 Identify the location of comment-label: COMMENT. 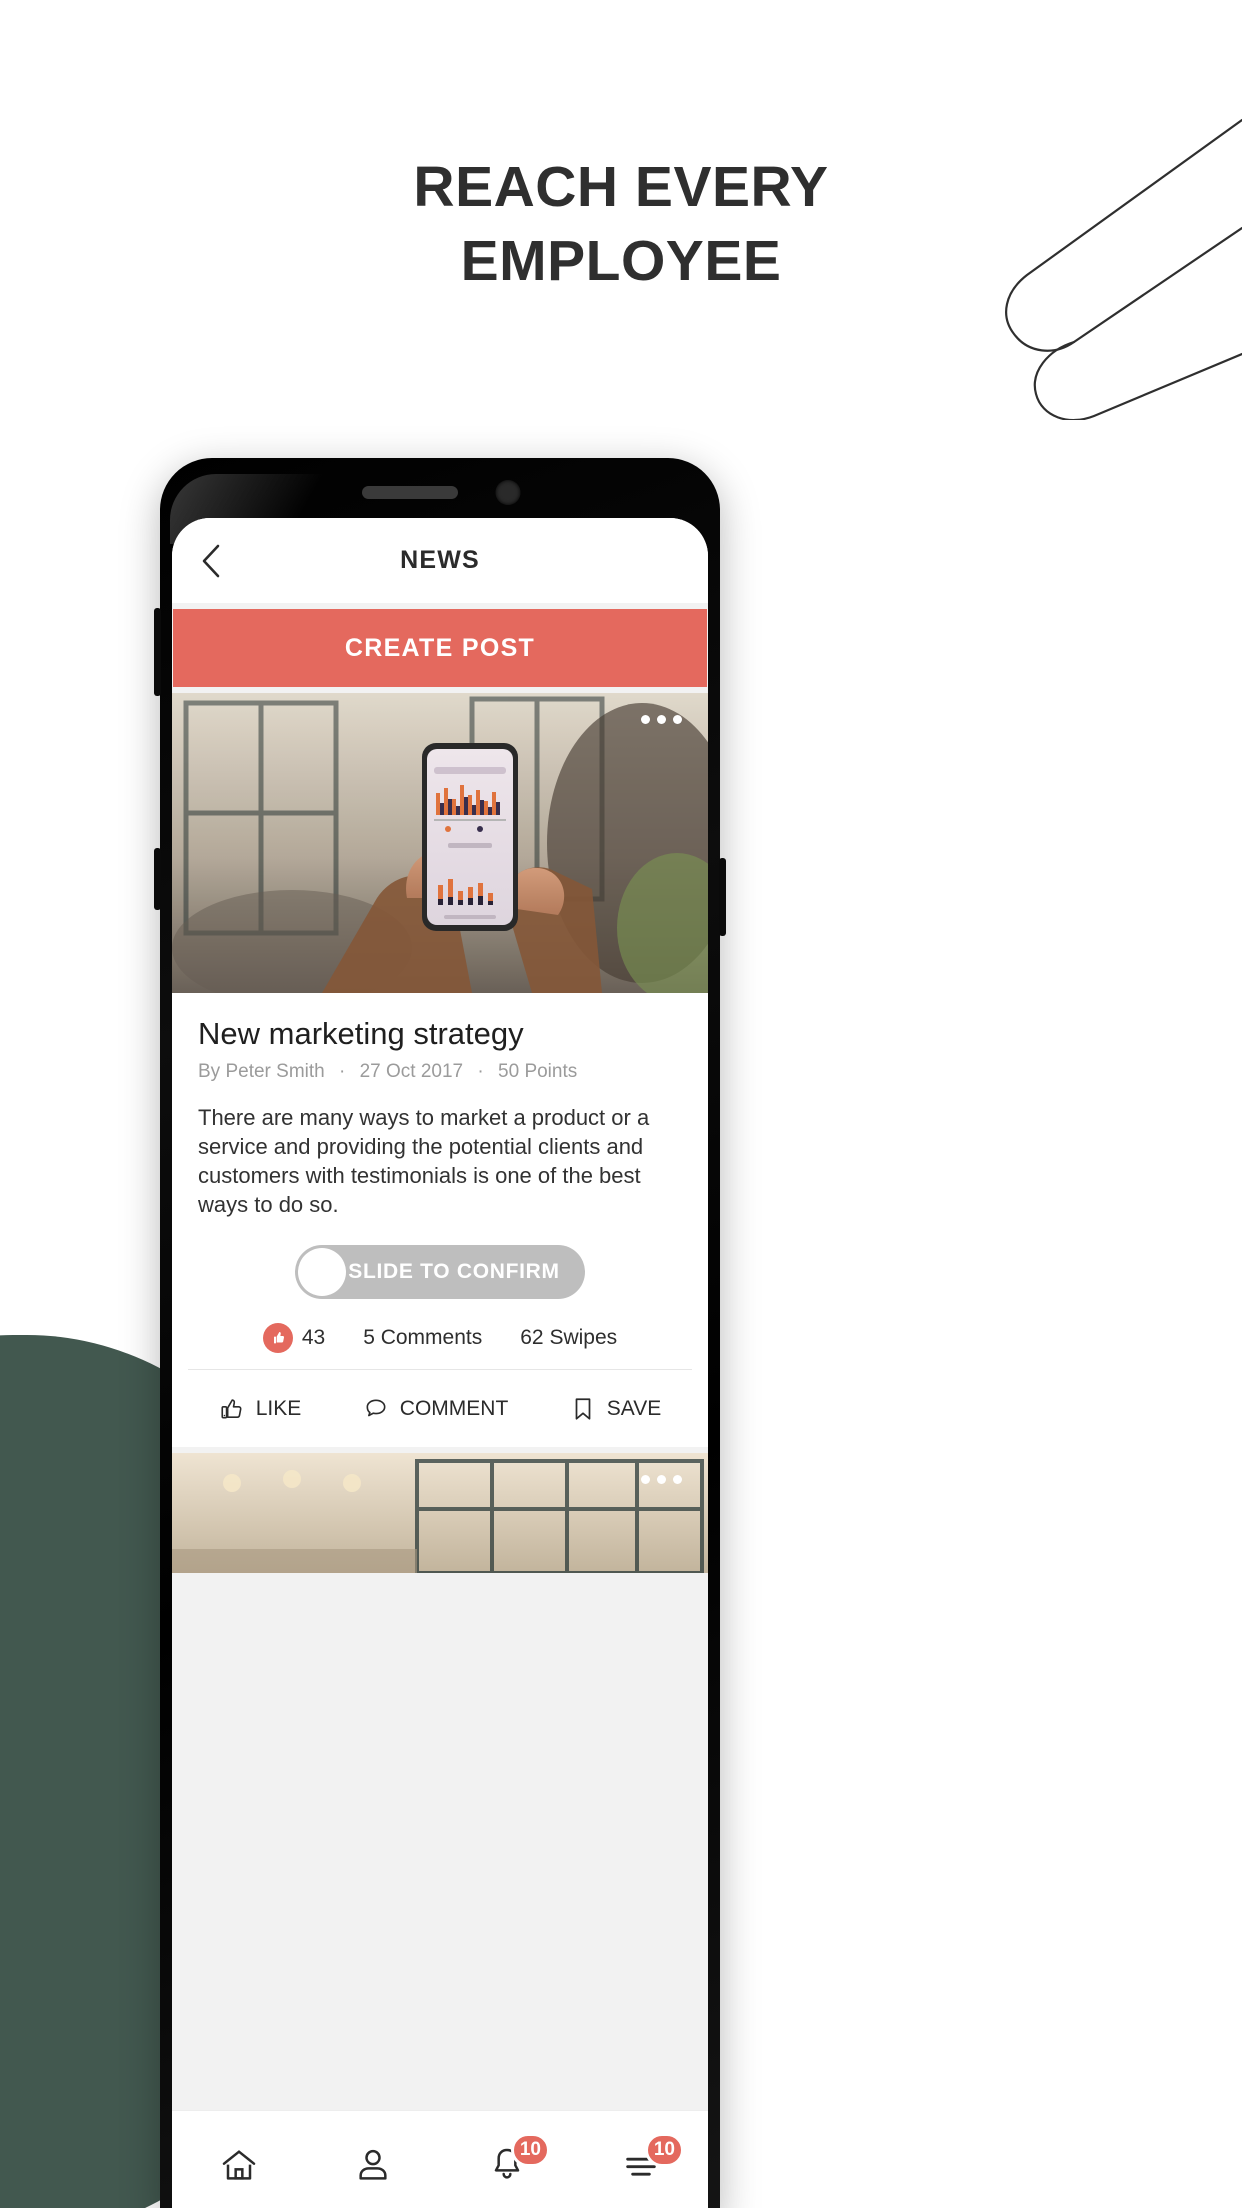
(454, 1408).